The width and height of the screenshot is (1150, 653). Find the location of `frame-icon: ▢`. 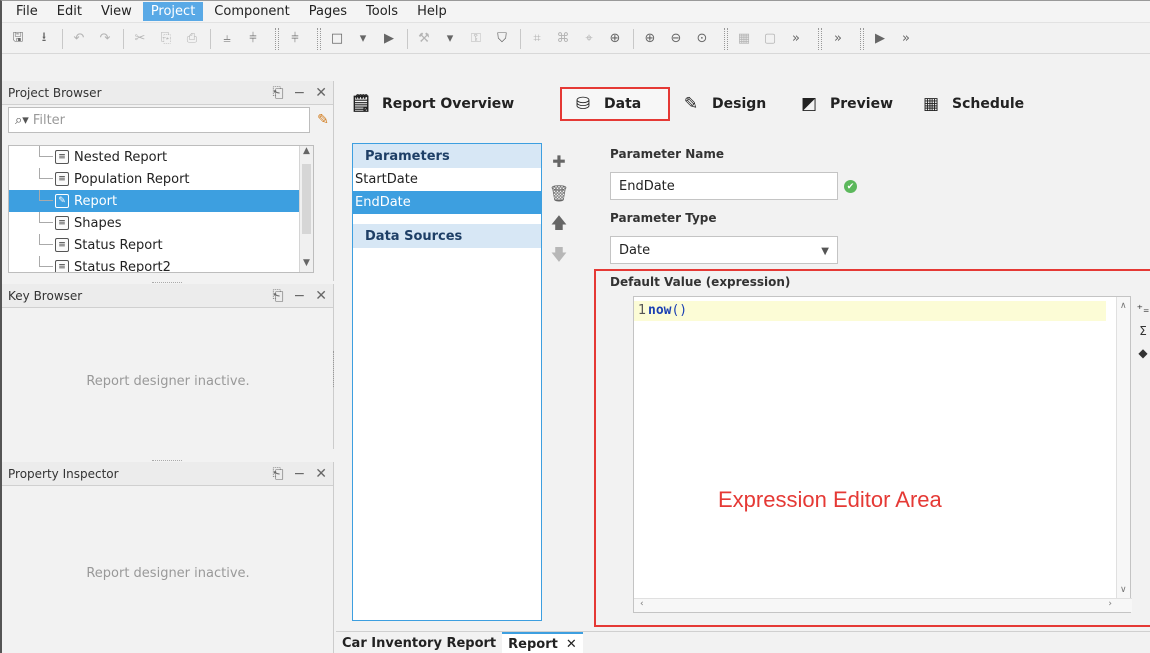

frame-icon: ▢ is located at coordinates (770, 39).